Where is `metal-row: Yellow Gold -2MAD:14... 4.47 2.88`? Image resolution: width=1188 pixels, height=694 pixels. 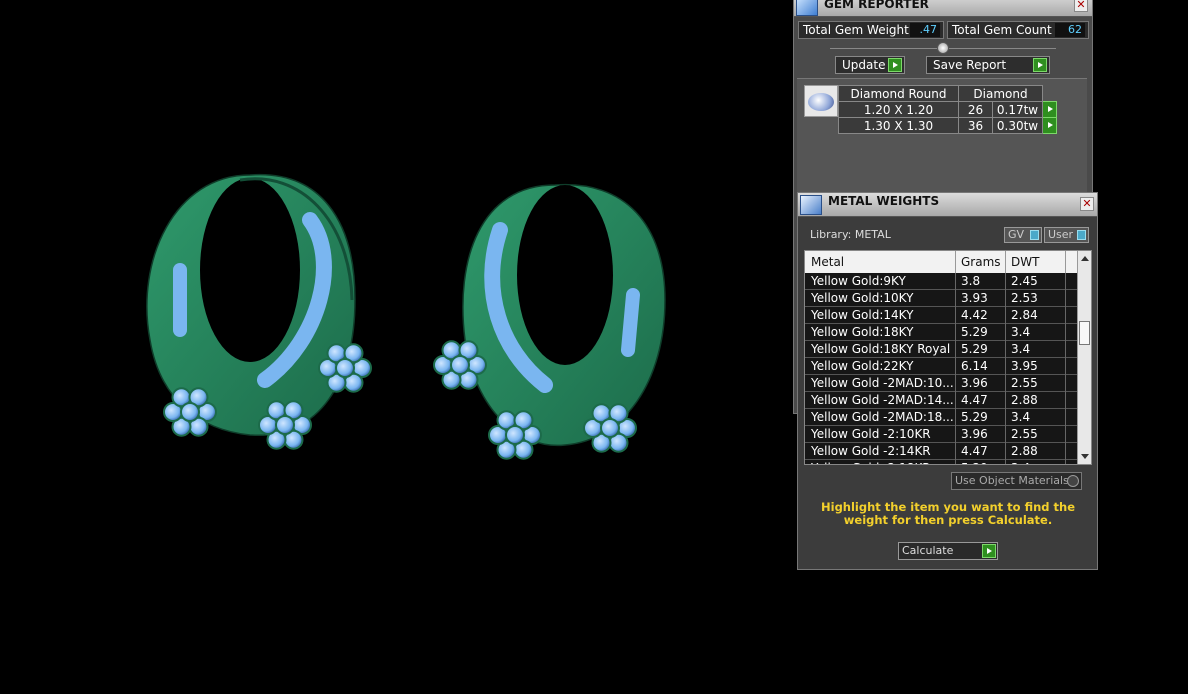
metal-row: Yellow Gold -2MAD:14... 4.47 2.88 is located at coordinates (941, 400).